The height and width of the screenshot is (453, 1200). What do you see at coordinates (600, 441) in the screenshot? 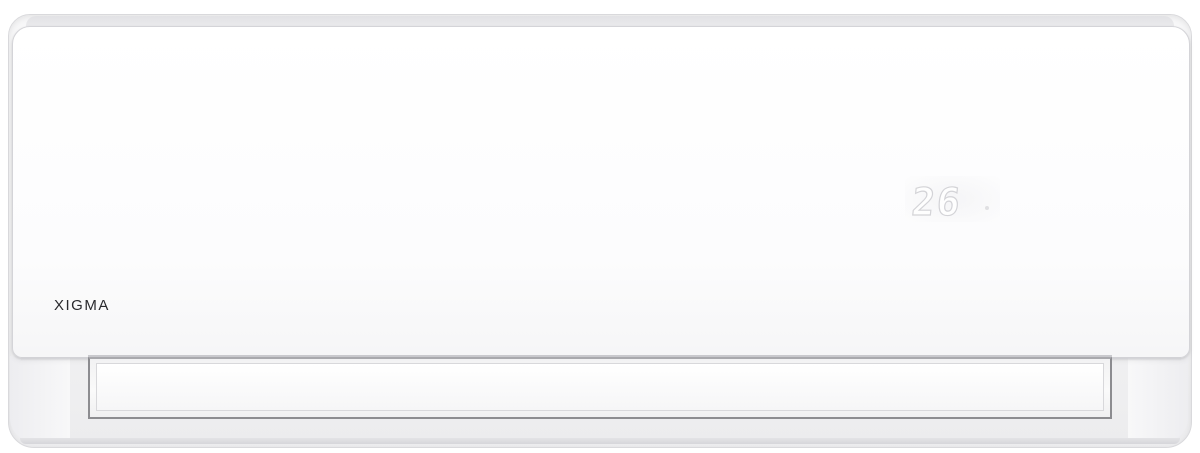
I see `ac-bottom-edge` at bounding box center [600, 441].